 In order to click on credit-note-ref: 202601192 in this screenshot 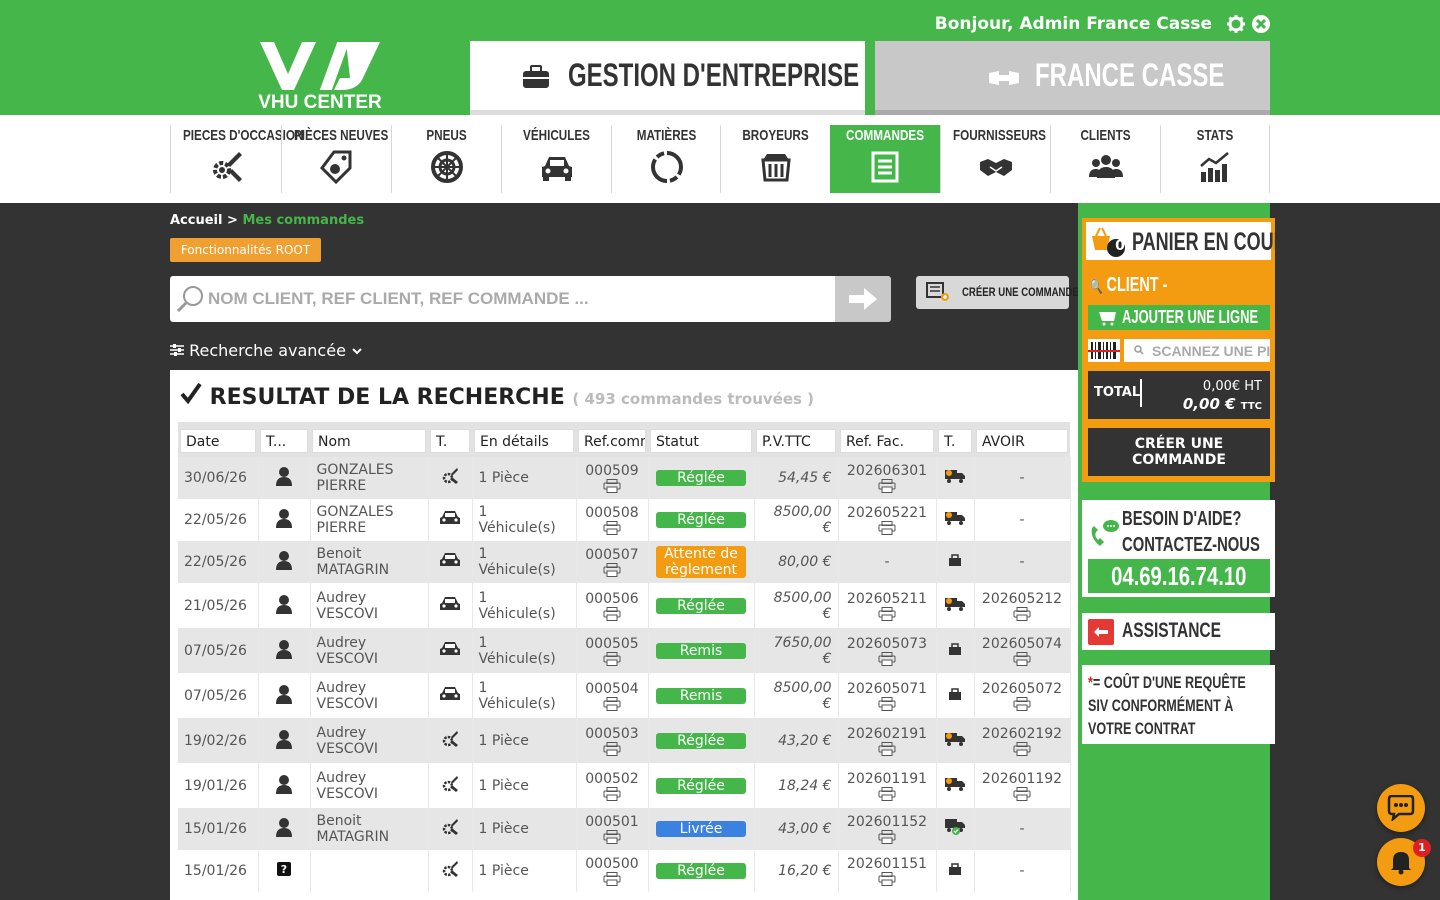, I will do `click(1022, 785)`.